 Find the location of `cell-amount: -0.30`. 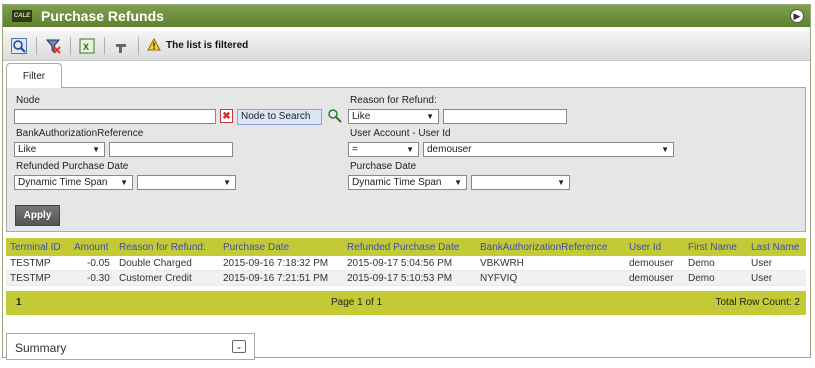

cell-amount: -0.30 is located at coordinates (98, 278).